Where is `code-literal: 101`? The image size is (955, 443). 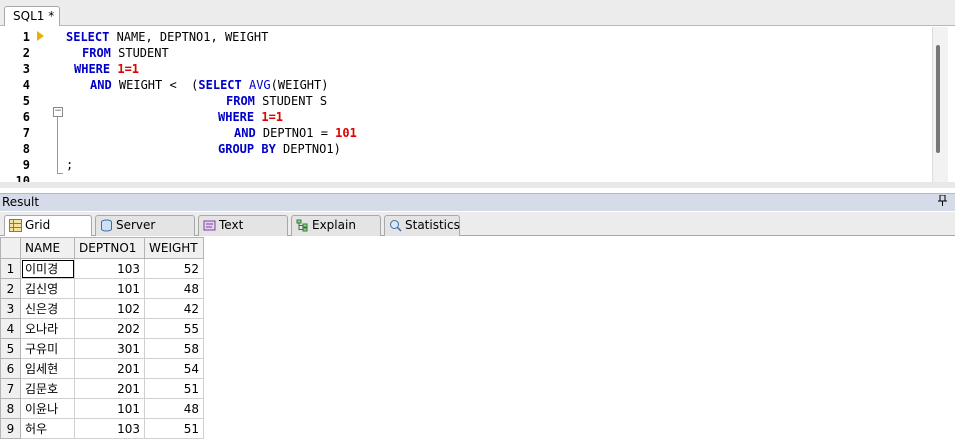 code-literal: 101 is located at coordinates (346, 133).